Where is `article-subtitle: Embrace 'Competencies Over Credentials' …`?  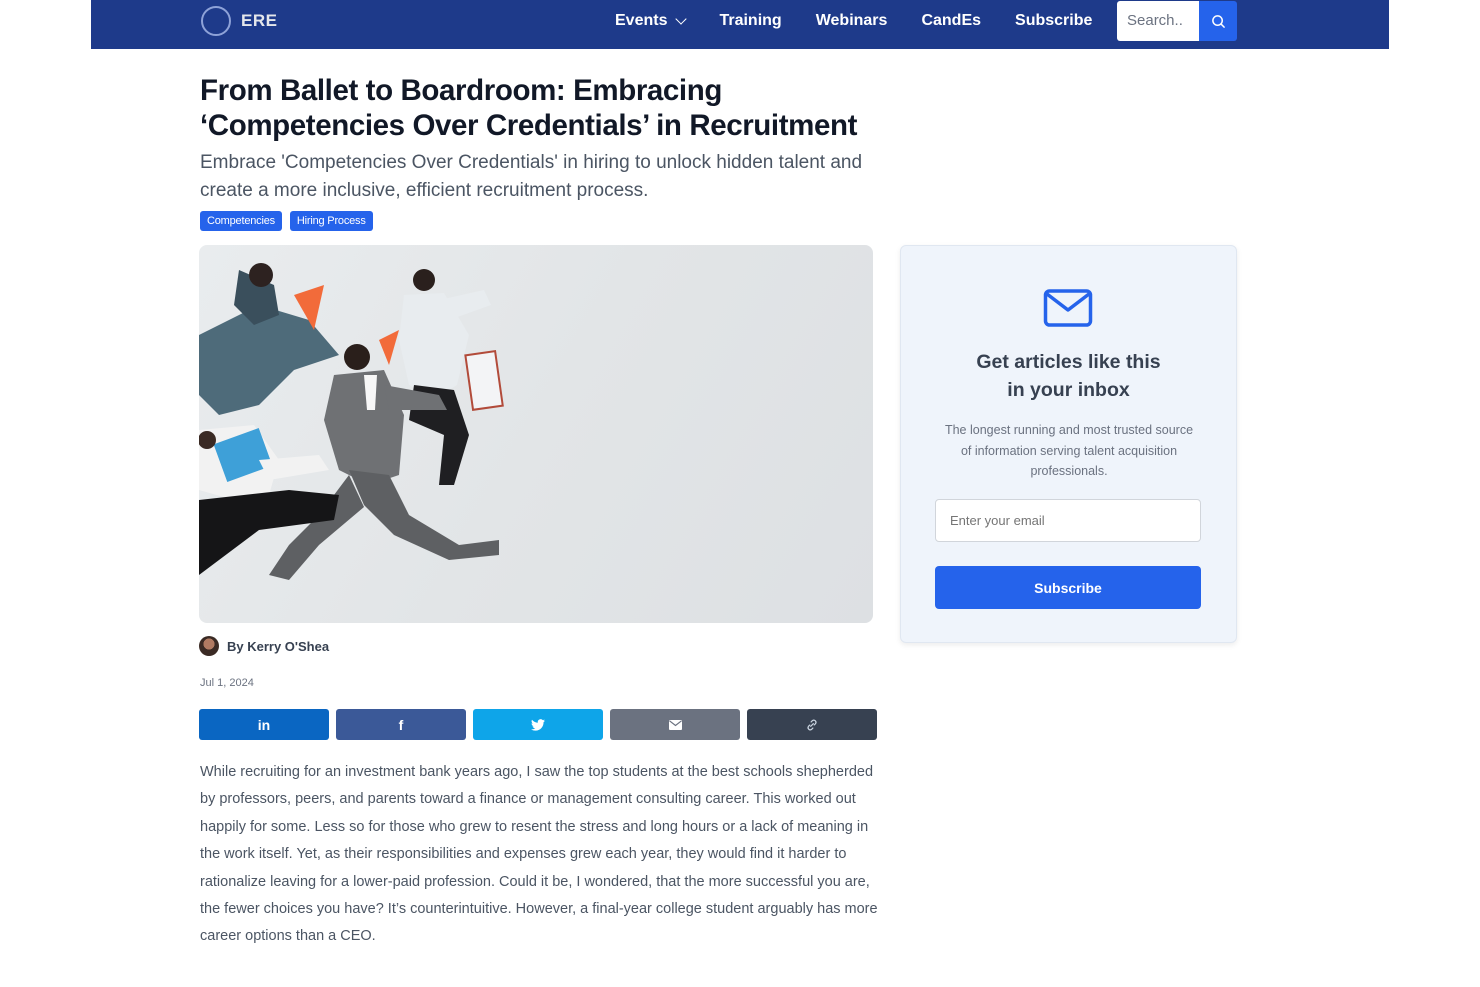 article-subtitle: Embrace 'Competencies Over Credentials' … is located at coordinates (531, 176).